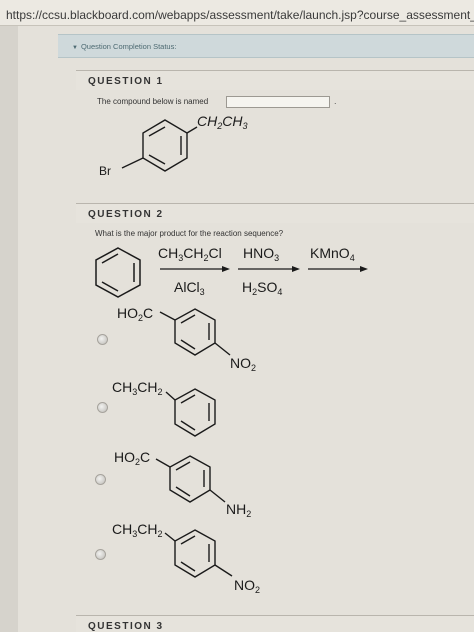 The width and height of the screenshot is (474, 632). I want to click on question-1-prompt-text: The compound below is named, so click(153, 101).